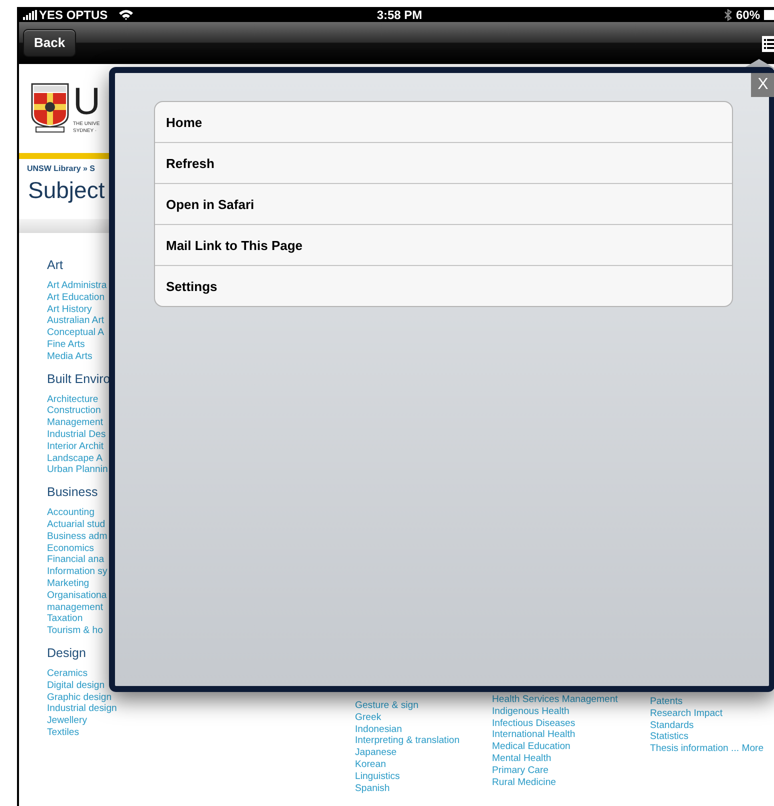 Image resolution: width=774 pixels, height=806 pixels. Describe the element at coordinates (67, 721) in the screenshot. I see `subject-link: Jewellery` at that location.